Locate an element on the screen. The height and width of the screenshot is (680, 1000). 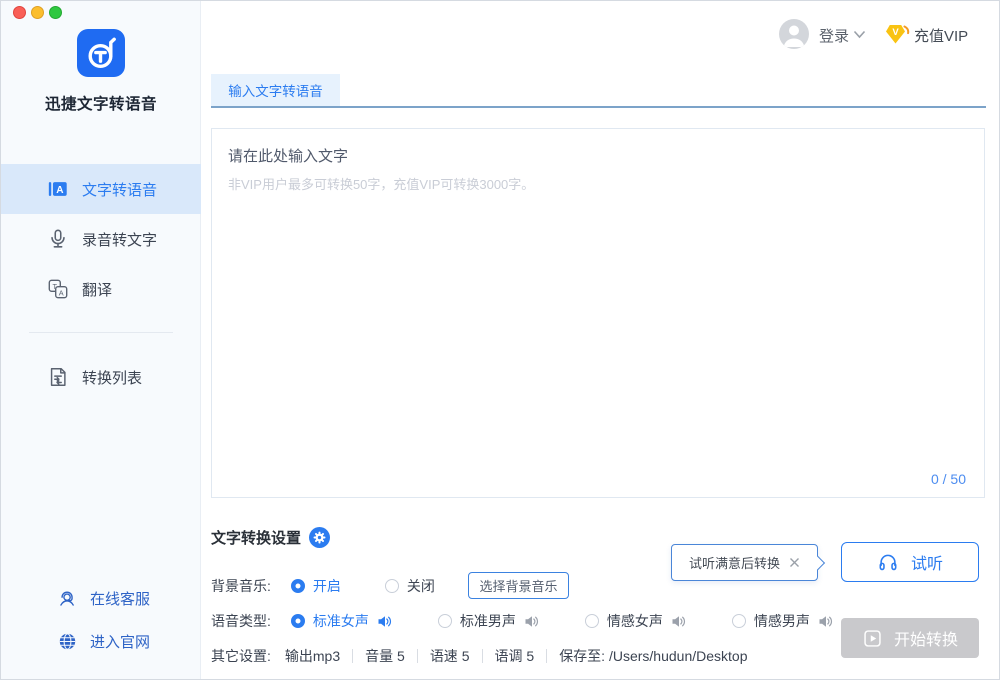
save-path-setting: 保存至: /Users/hudun/Desktop is located at coordinates (653, 656).